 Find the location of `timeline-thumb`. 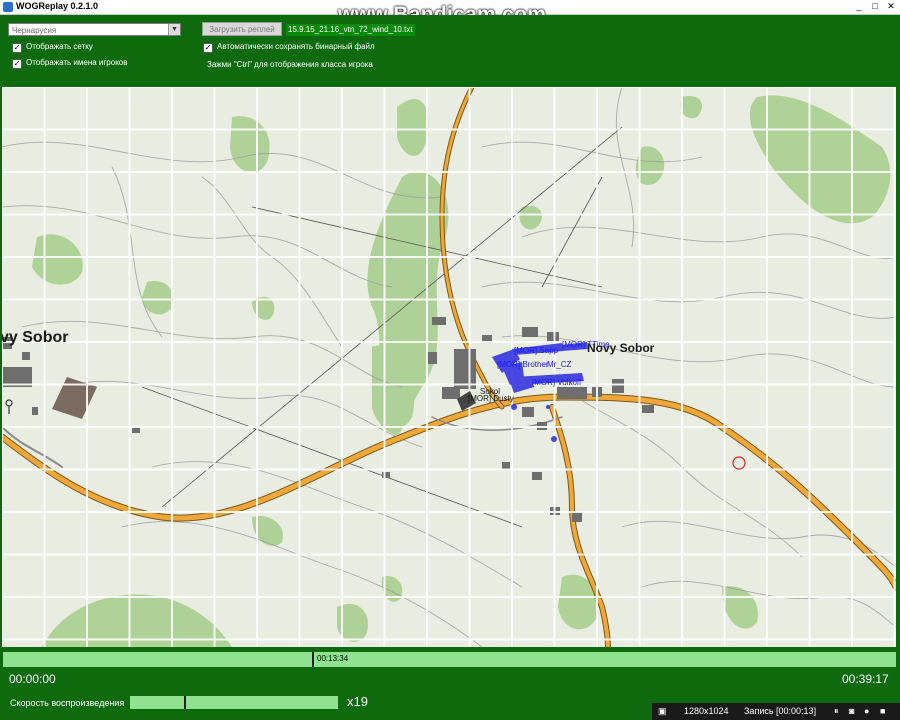

timeline-thumb is located at coordinates (313, 659).